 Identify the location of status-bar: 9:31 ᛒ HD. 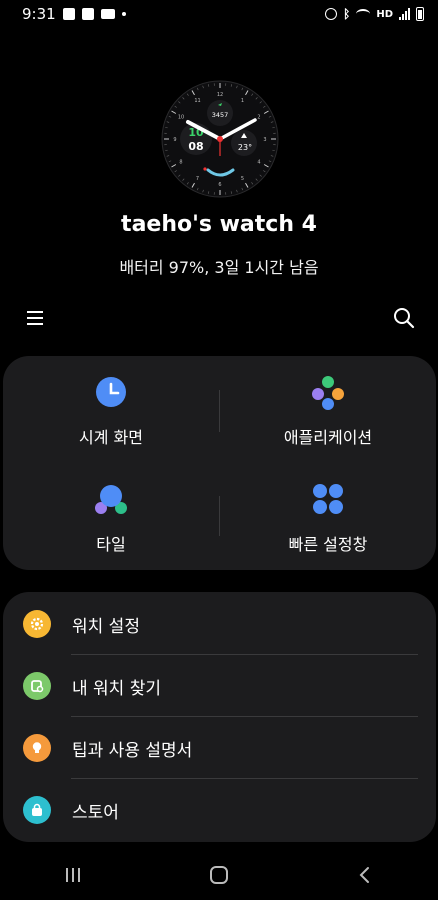
(219, 14).